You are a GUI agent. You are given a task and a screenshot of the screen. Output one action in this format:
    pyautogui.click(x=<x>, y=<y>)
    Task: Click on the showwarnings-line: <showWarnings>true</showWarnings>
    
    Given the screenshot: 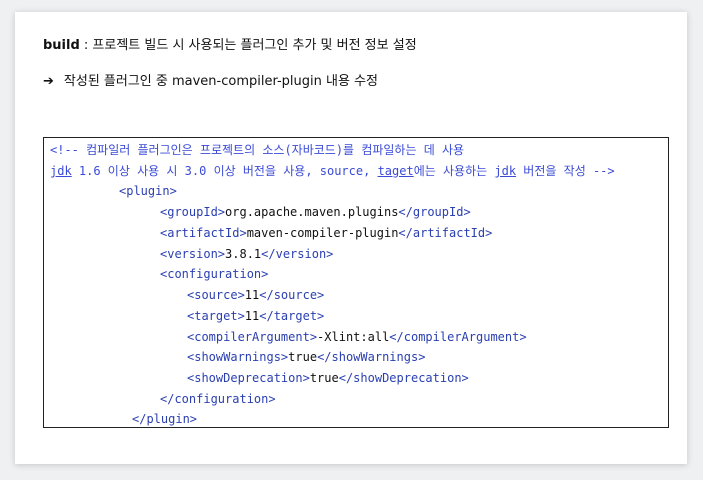 What is the action you would take?
    pyautogui.click(x=306, y=357)
    